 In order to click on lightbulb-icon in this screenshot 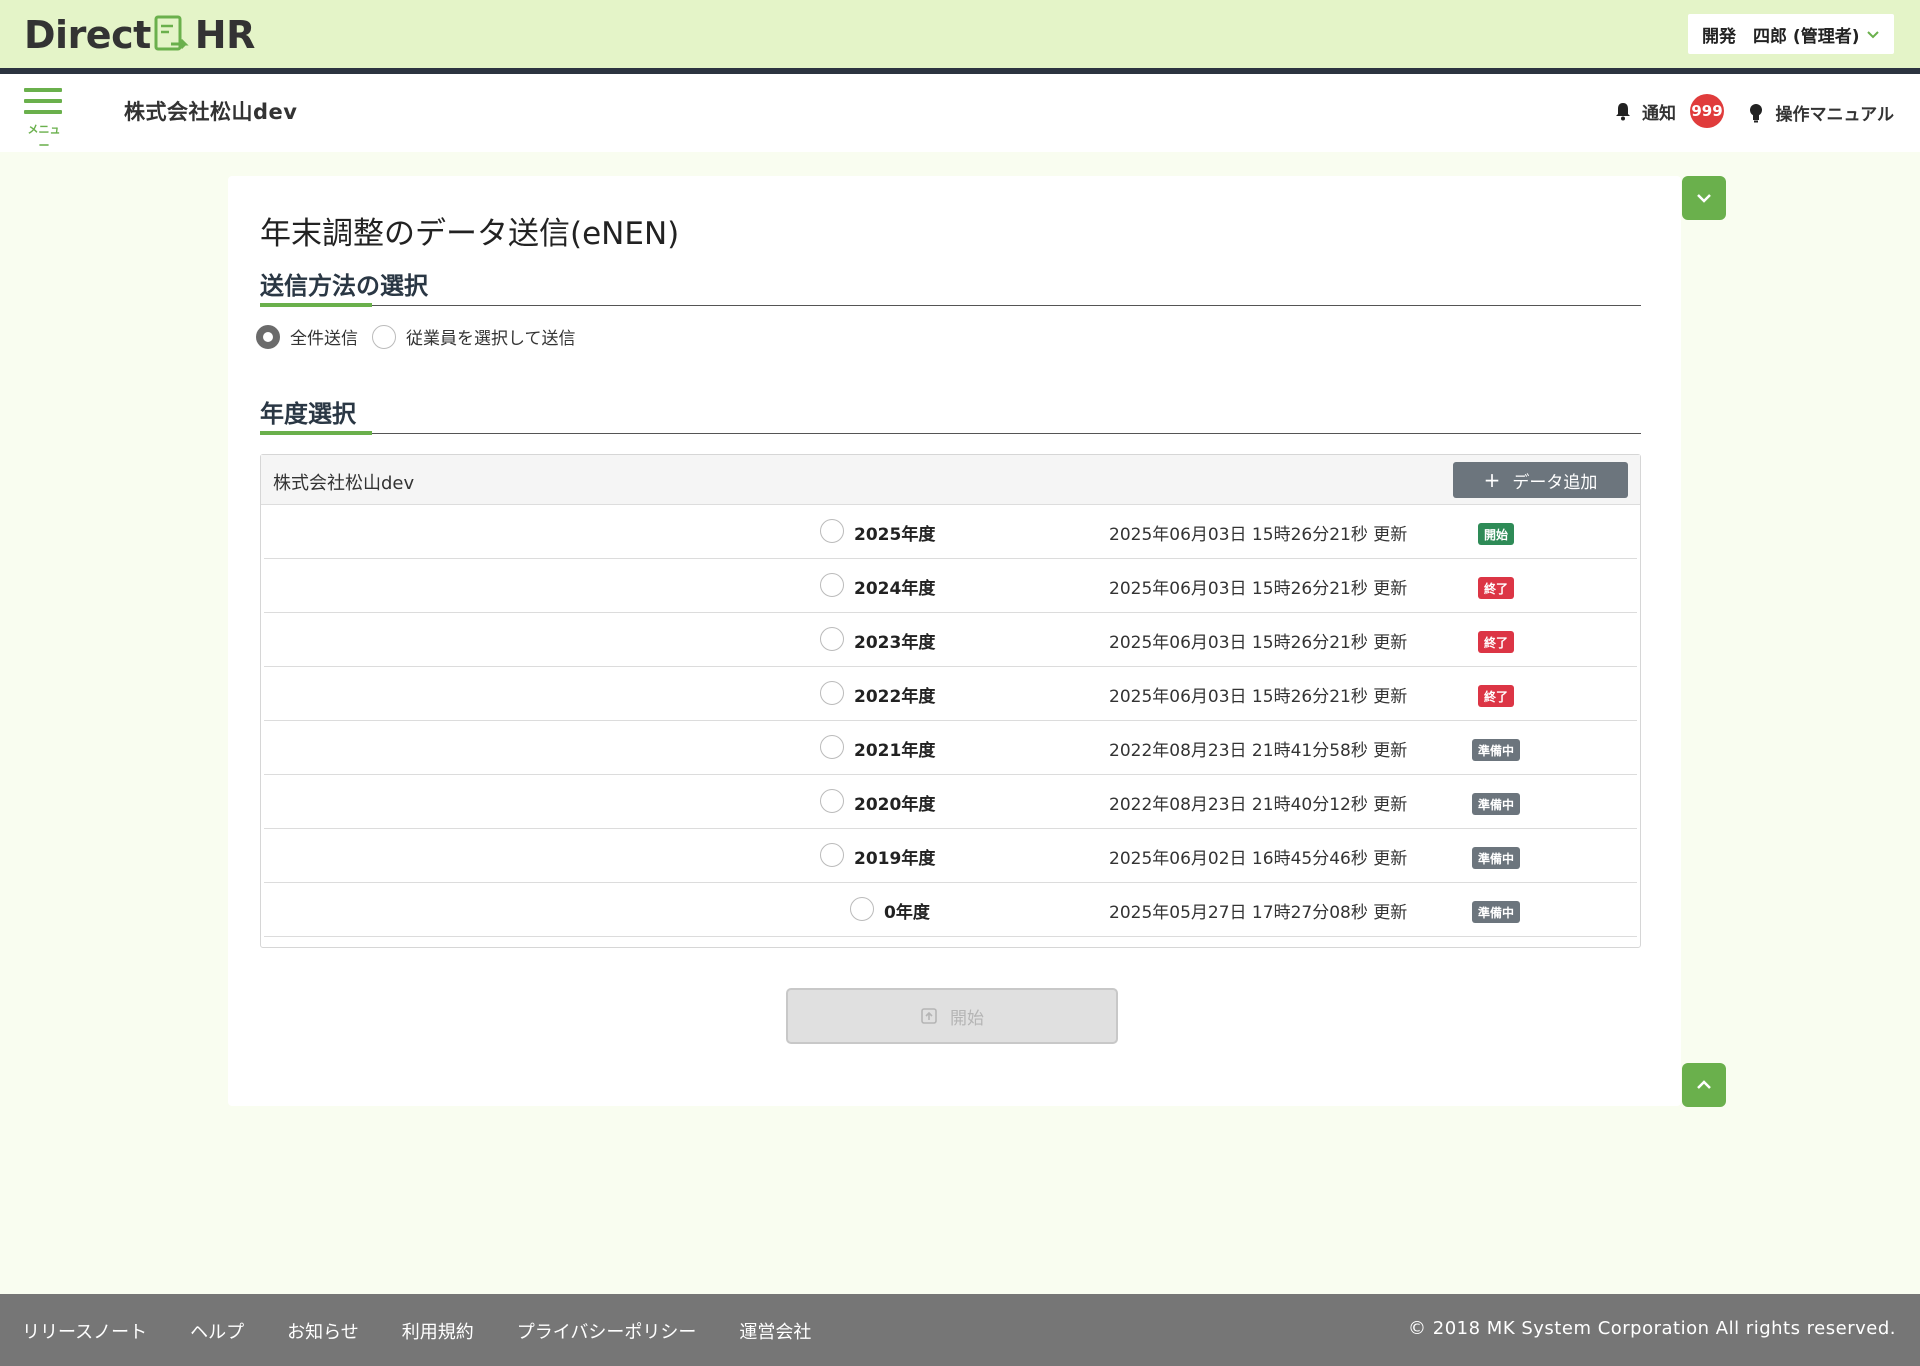, I will do `click(1755, 112)`.